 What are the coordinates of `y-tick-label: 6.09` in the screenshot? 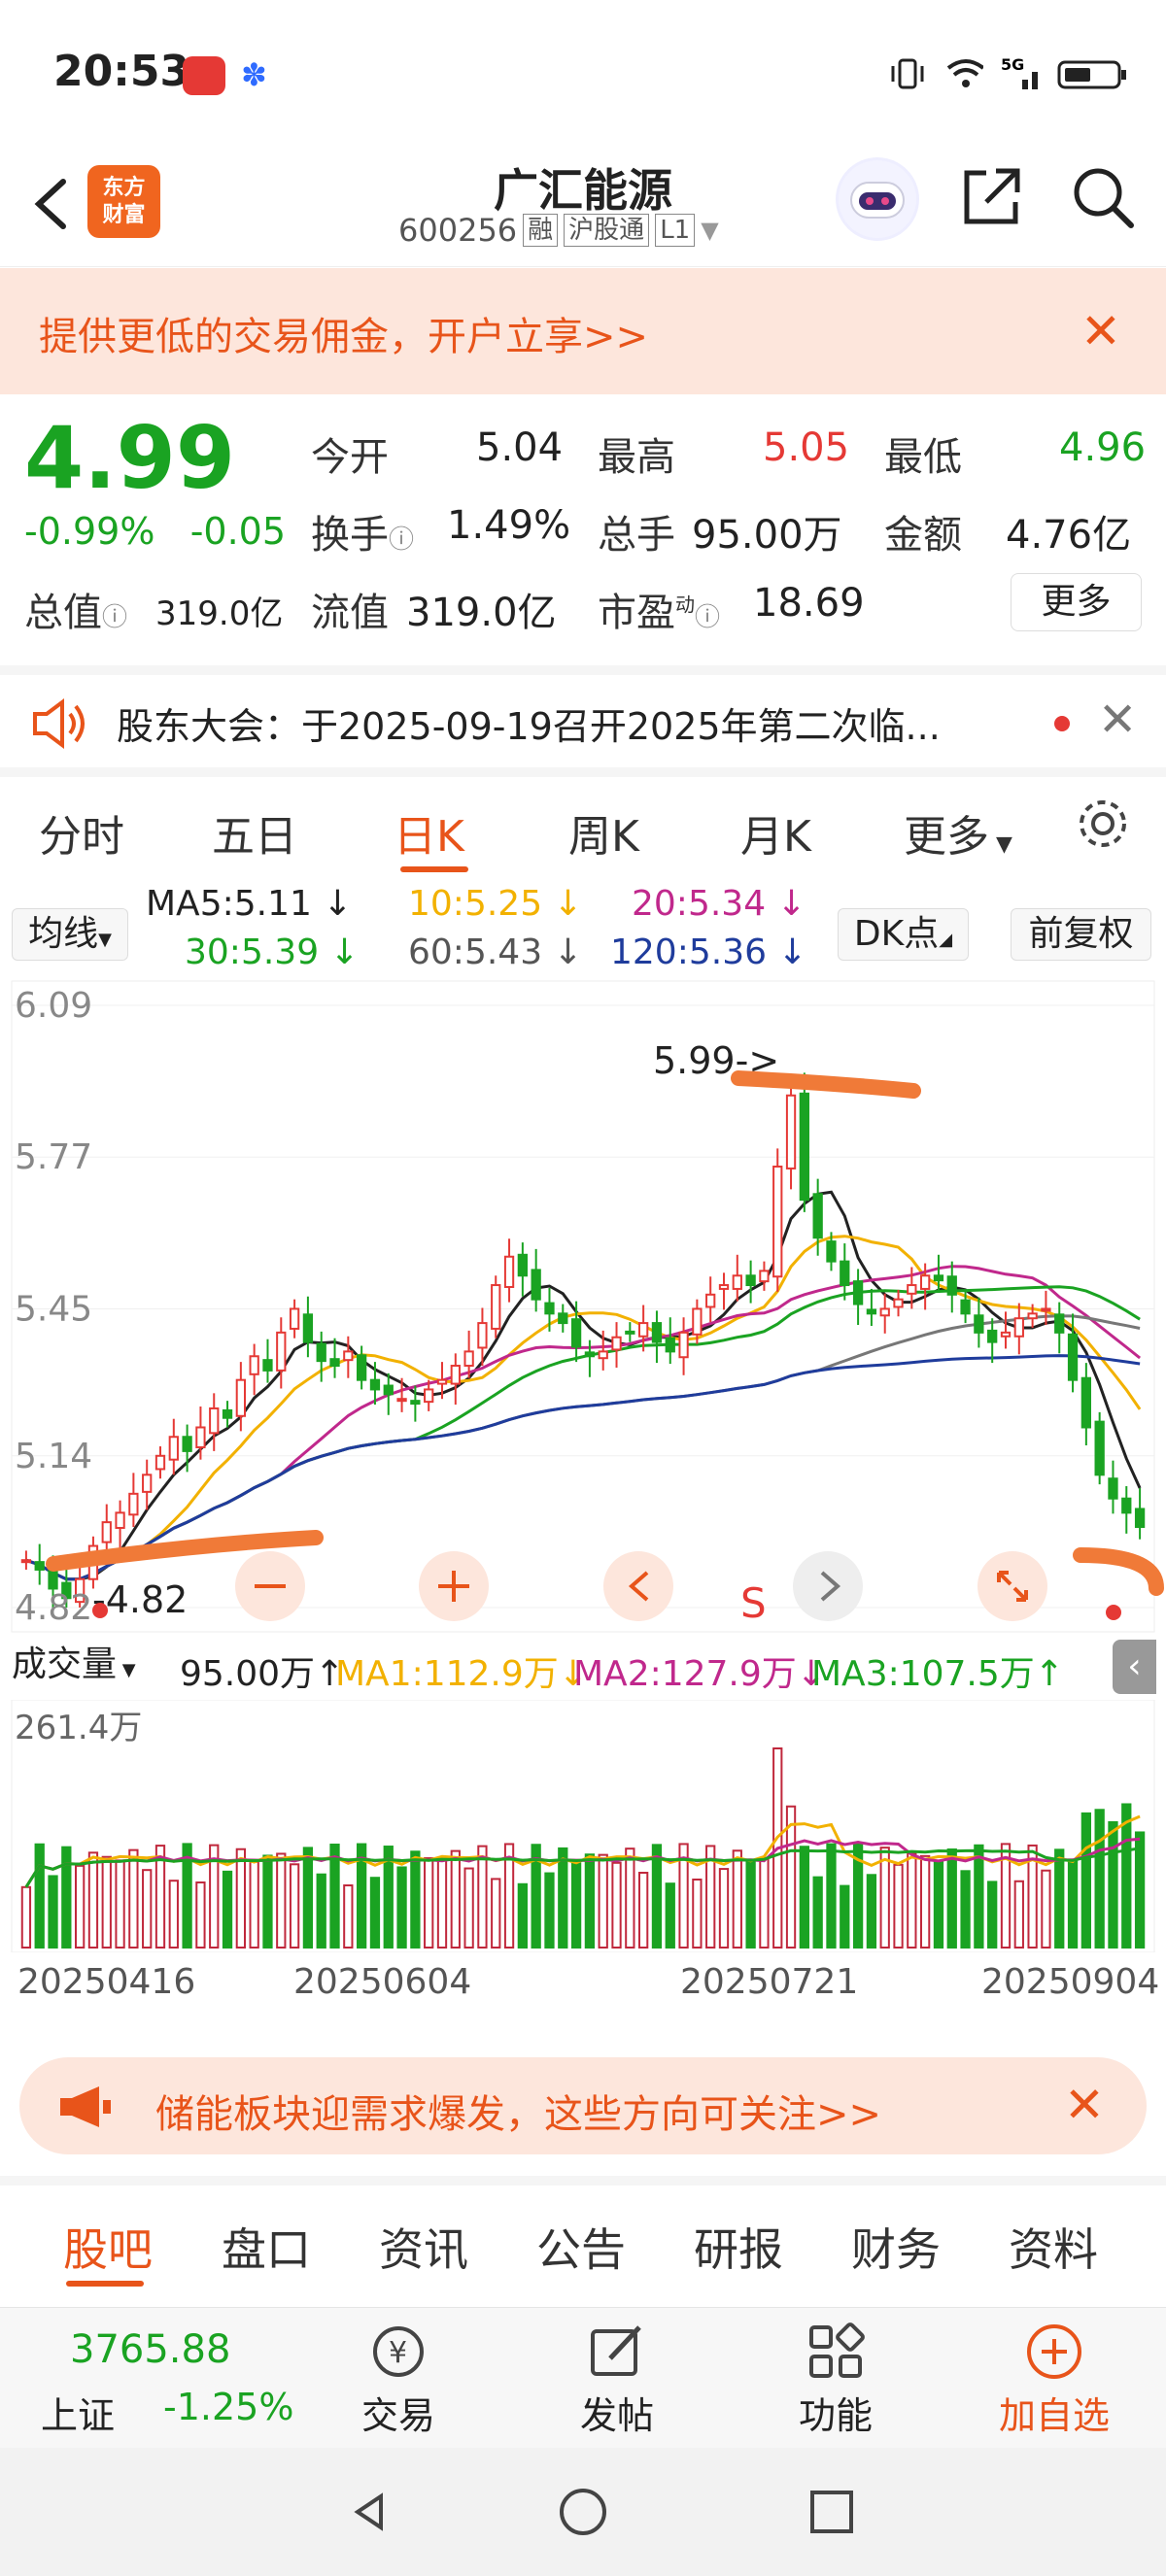 It's located at (53, 1006).